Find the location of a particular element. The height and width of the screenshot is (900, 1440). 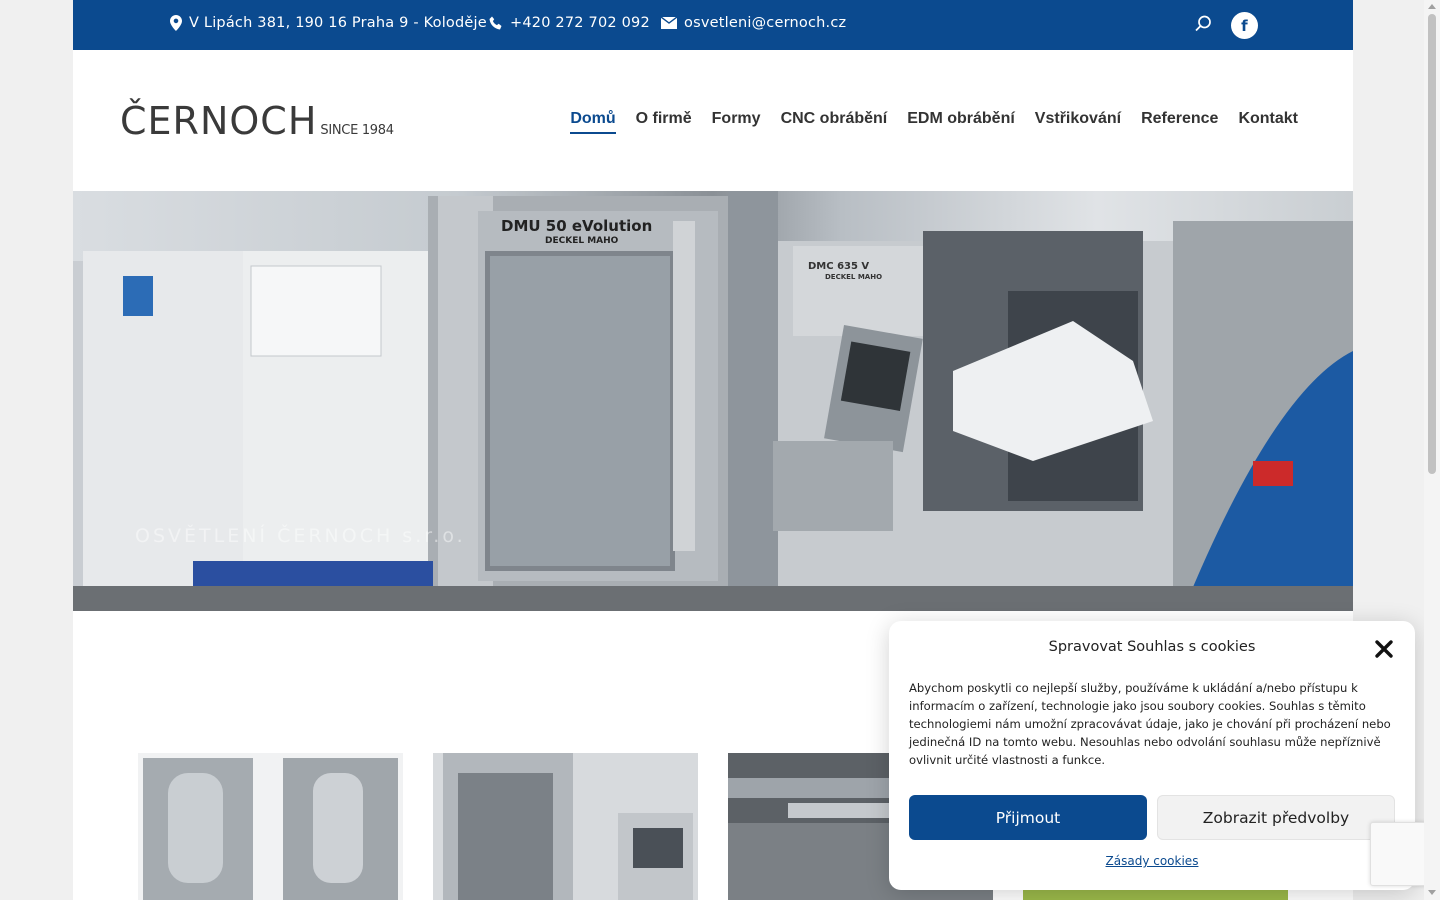

mail-icon is located at coordinates (669, 23).